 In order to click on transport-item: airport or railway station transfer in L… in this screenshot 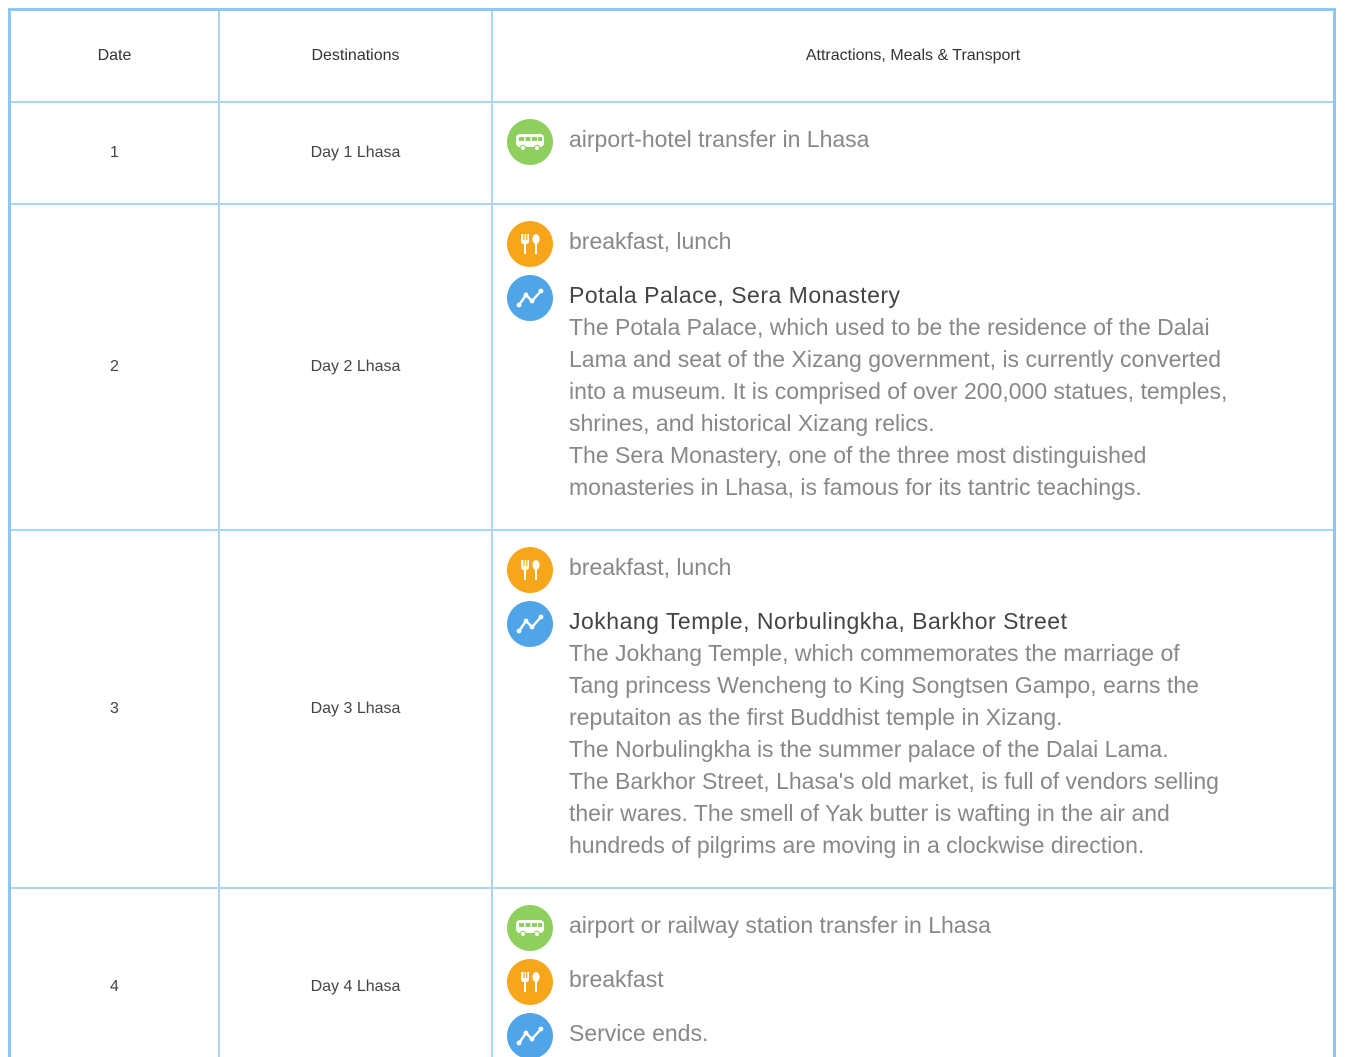, I will do `click(910, 928)`.